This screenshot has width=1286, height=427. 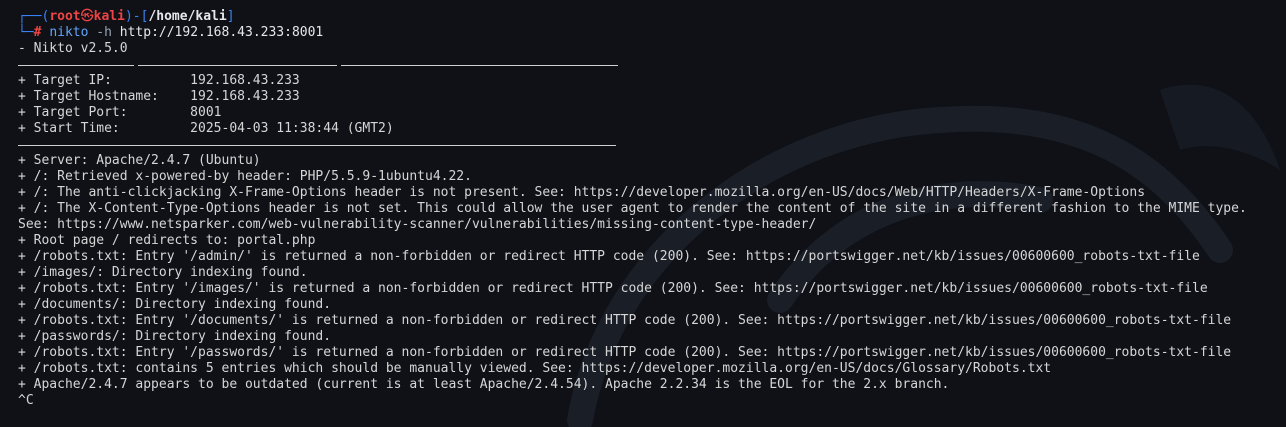 What do you see at coordinates (69, 32) in the screenshot?
I see `command-name: nikto` at bounding box center [69, 32].